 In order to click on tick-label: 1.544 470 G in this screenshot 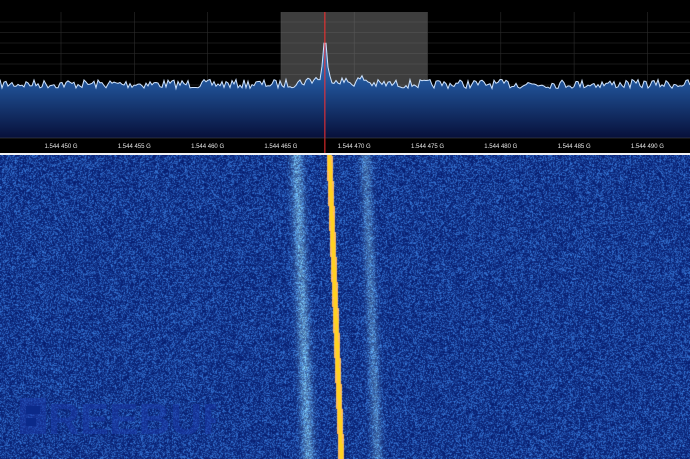, I will do `click(354, 147)`.